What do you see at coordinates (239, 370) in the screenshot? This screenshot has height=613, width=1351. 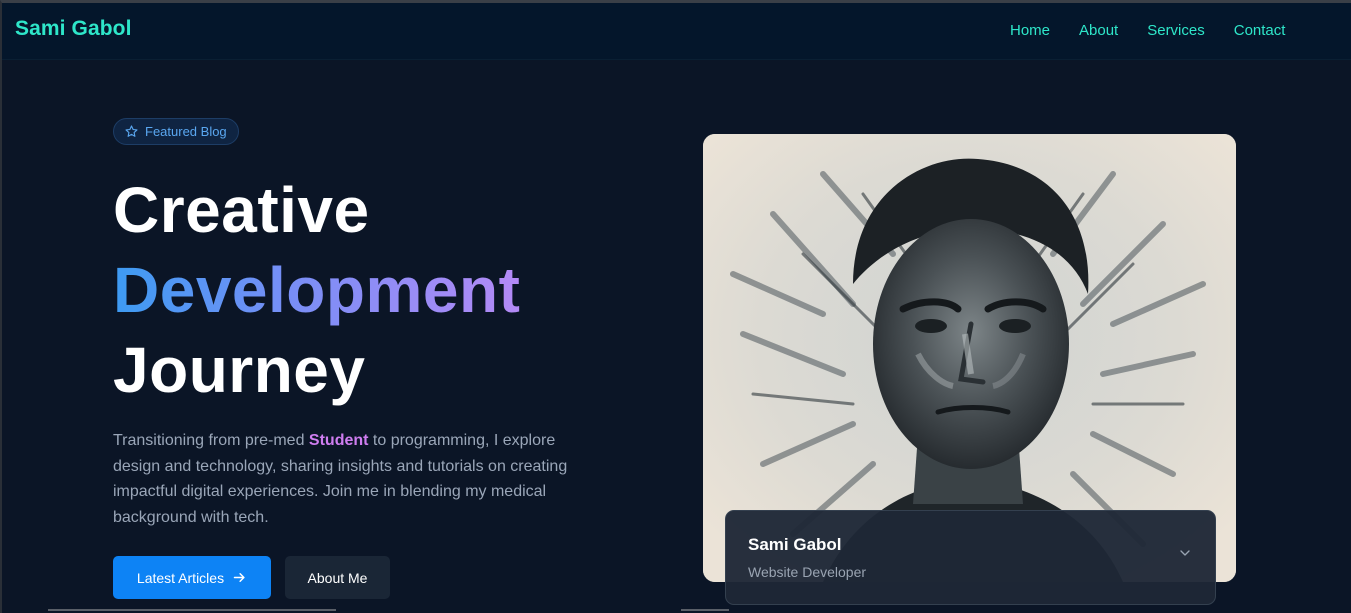 I see `headline-line-3: Journey` at bounding box center [239, 370].